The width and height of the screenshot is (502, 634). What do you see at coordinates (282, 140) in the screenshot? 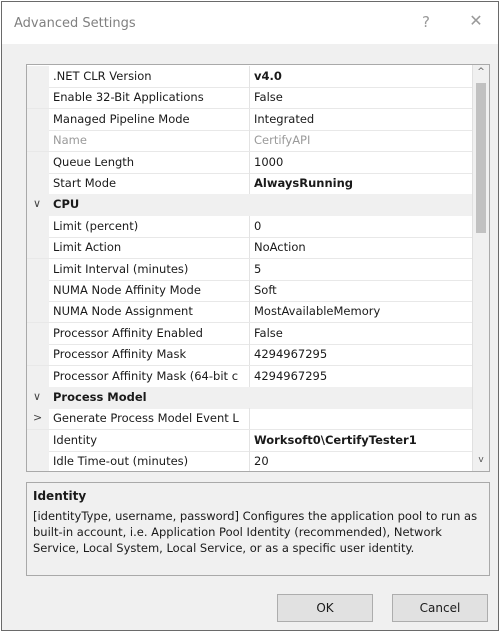
I see `property-value: CertifyAPI` at bounding box center [282, 140].